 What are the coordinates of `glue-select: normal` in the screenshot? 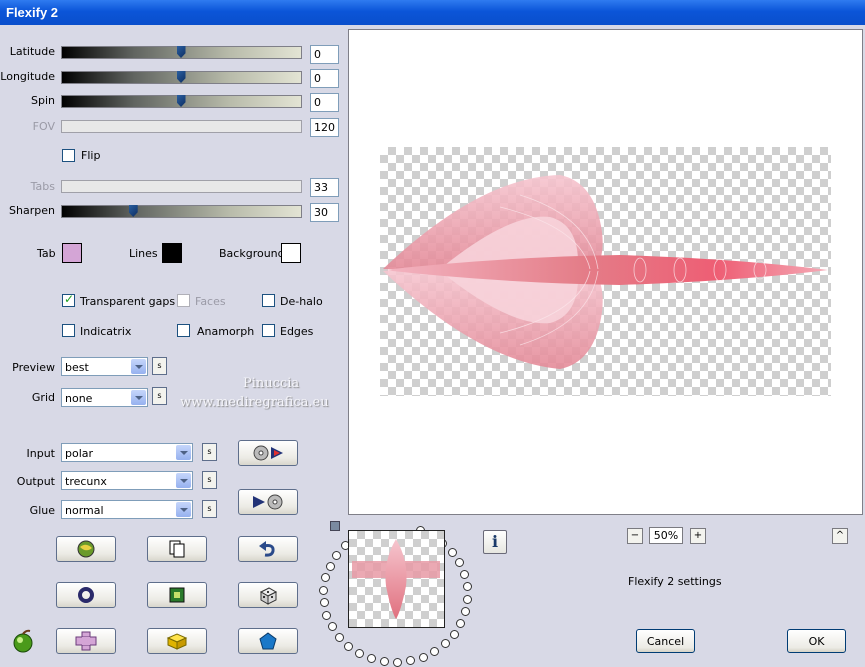 It's located at (127, 509).